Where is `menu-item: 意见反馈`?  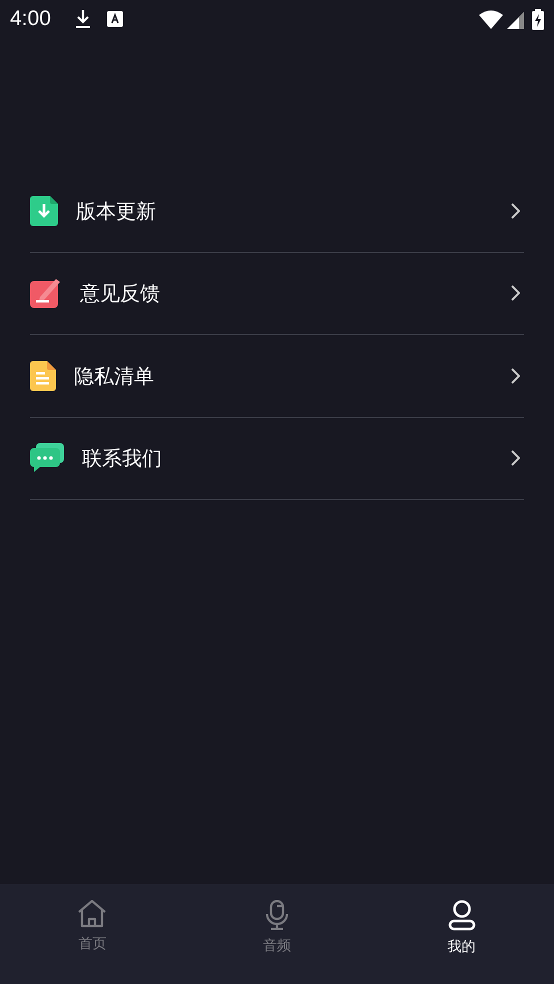
menu-item: 意见反馈 is located at coordinates (277, 293).